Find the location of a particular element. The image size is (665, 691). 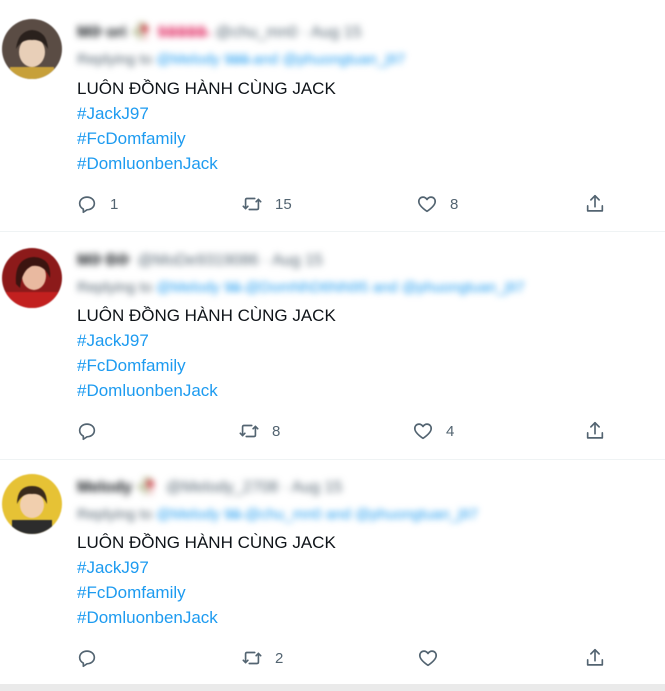

retweet-button: 8 is located at coordinates (259, 431).